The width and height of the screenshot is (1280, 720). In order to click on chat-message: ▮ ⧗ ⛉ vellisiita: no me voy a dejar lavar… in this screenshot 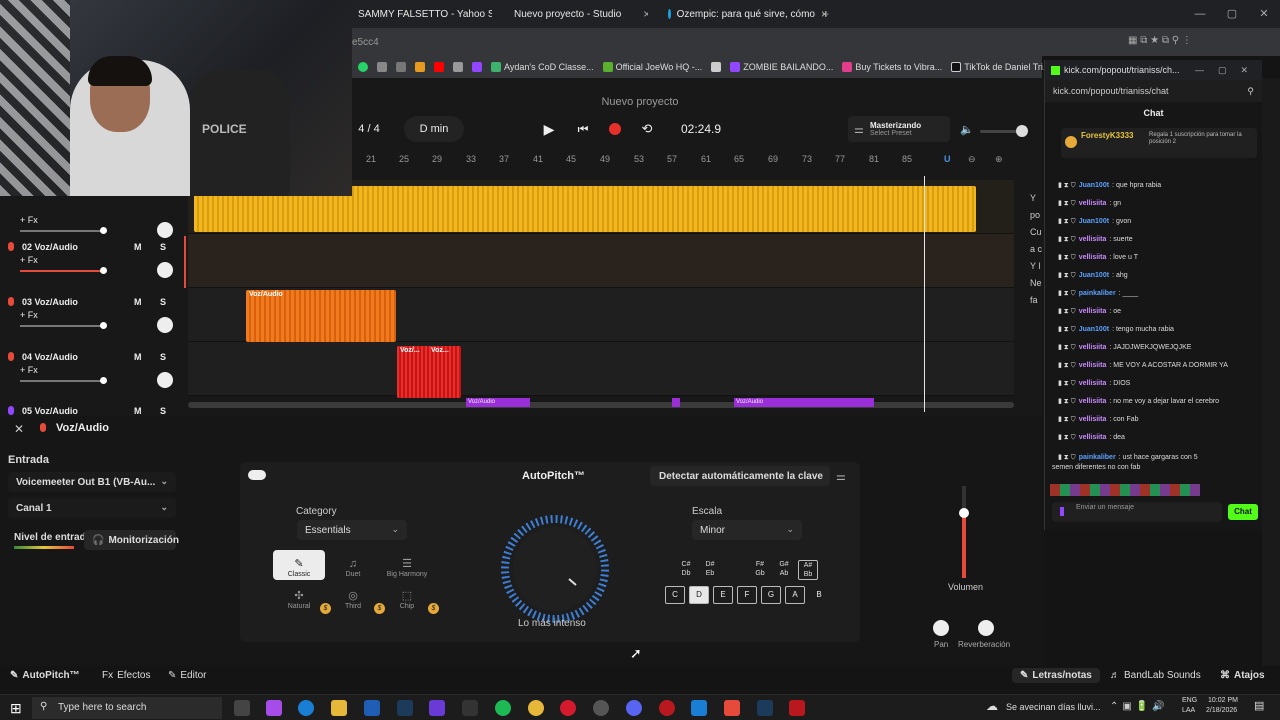, I will do `click(1138, 401)`.